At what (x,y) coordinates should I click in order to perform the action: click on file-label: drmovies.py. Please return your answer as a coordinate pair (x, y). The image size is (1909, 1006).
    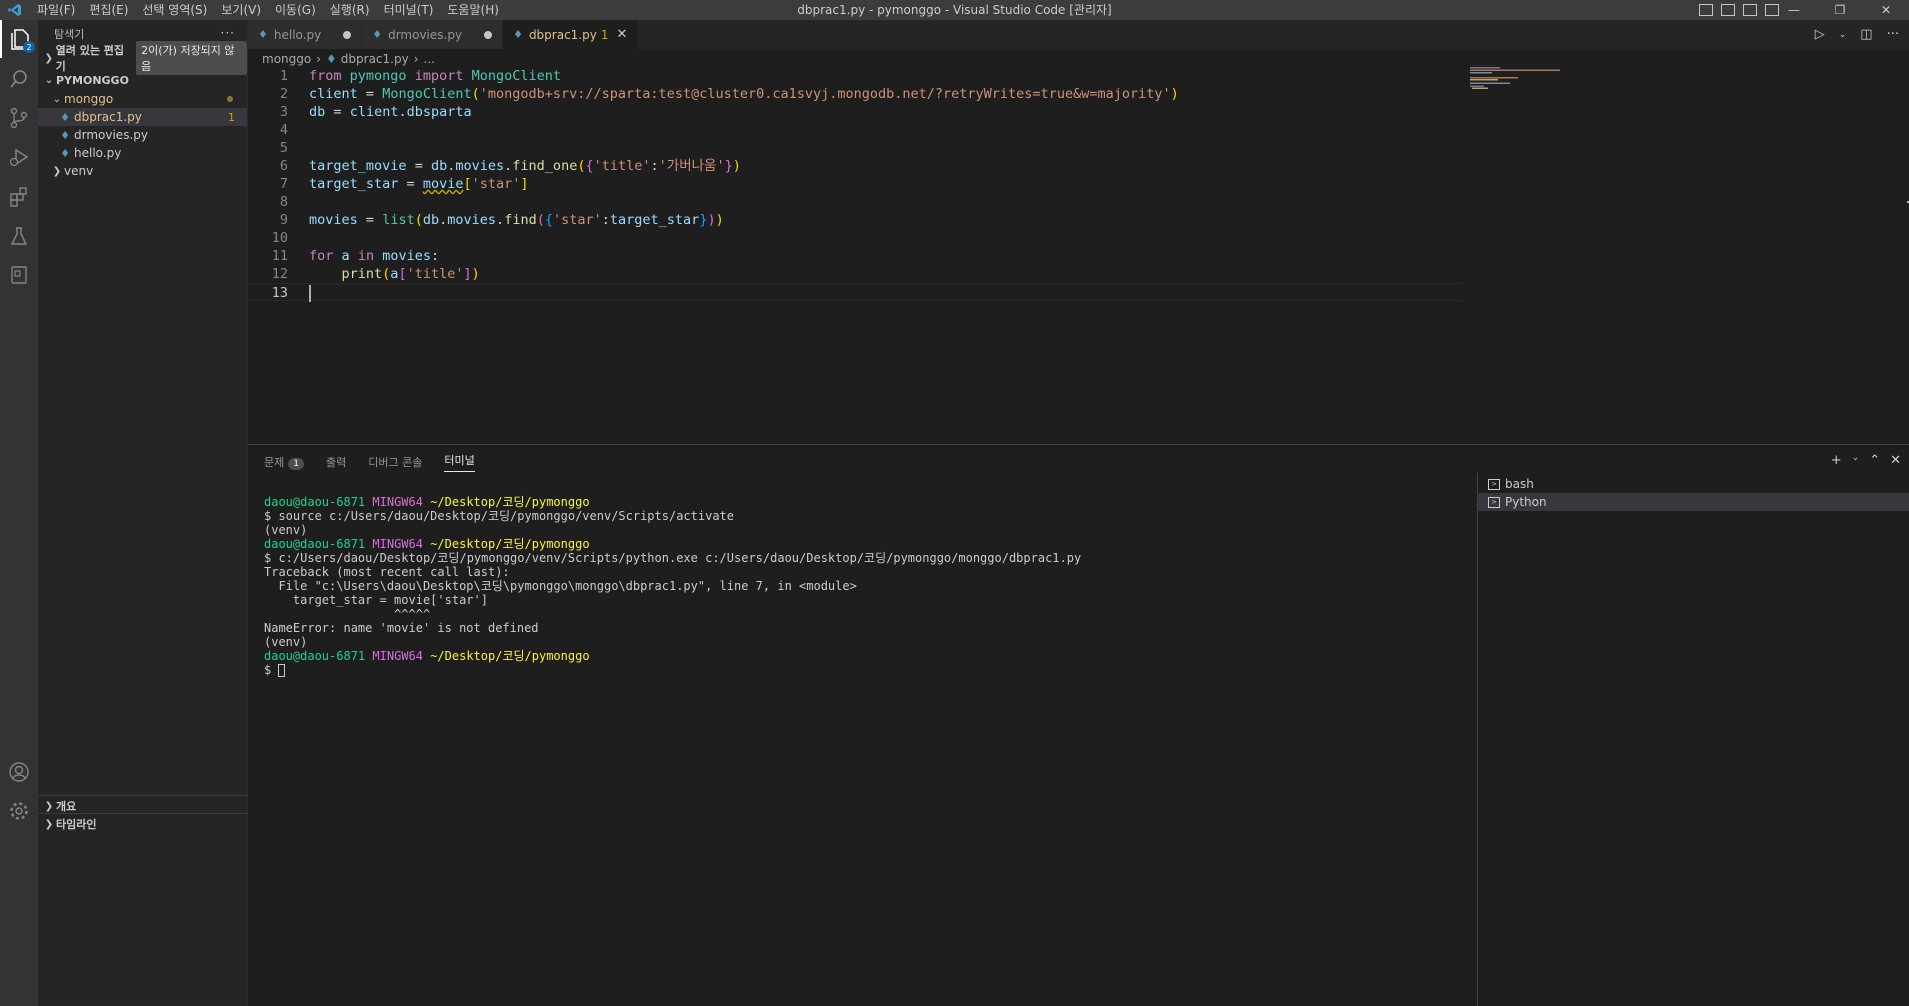
    Looking at the image, I should click on (111, 135).